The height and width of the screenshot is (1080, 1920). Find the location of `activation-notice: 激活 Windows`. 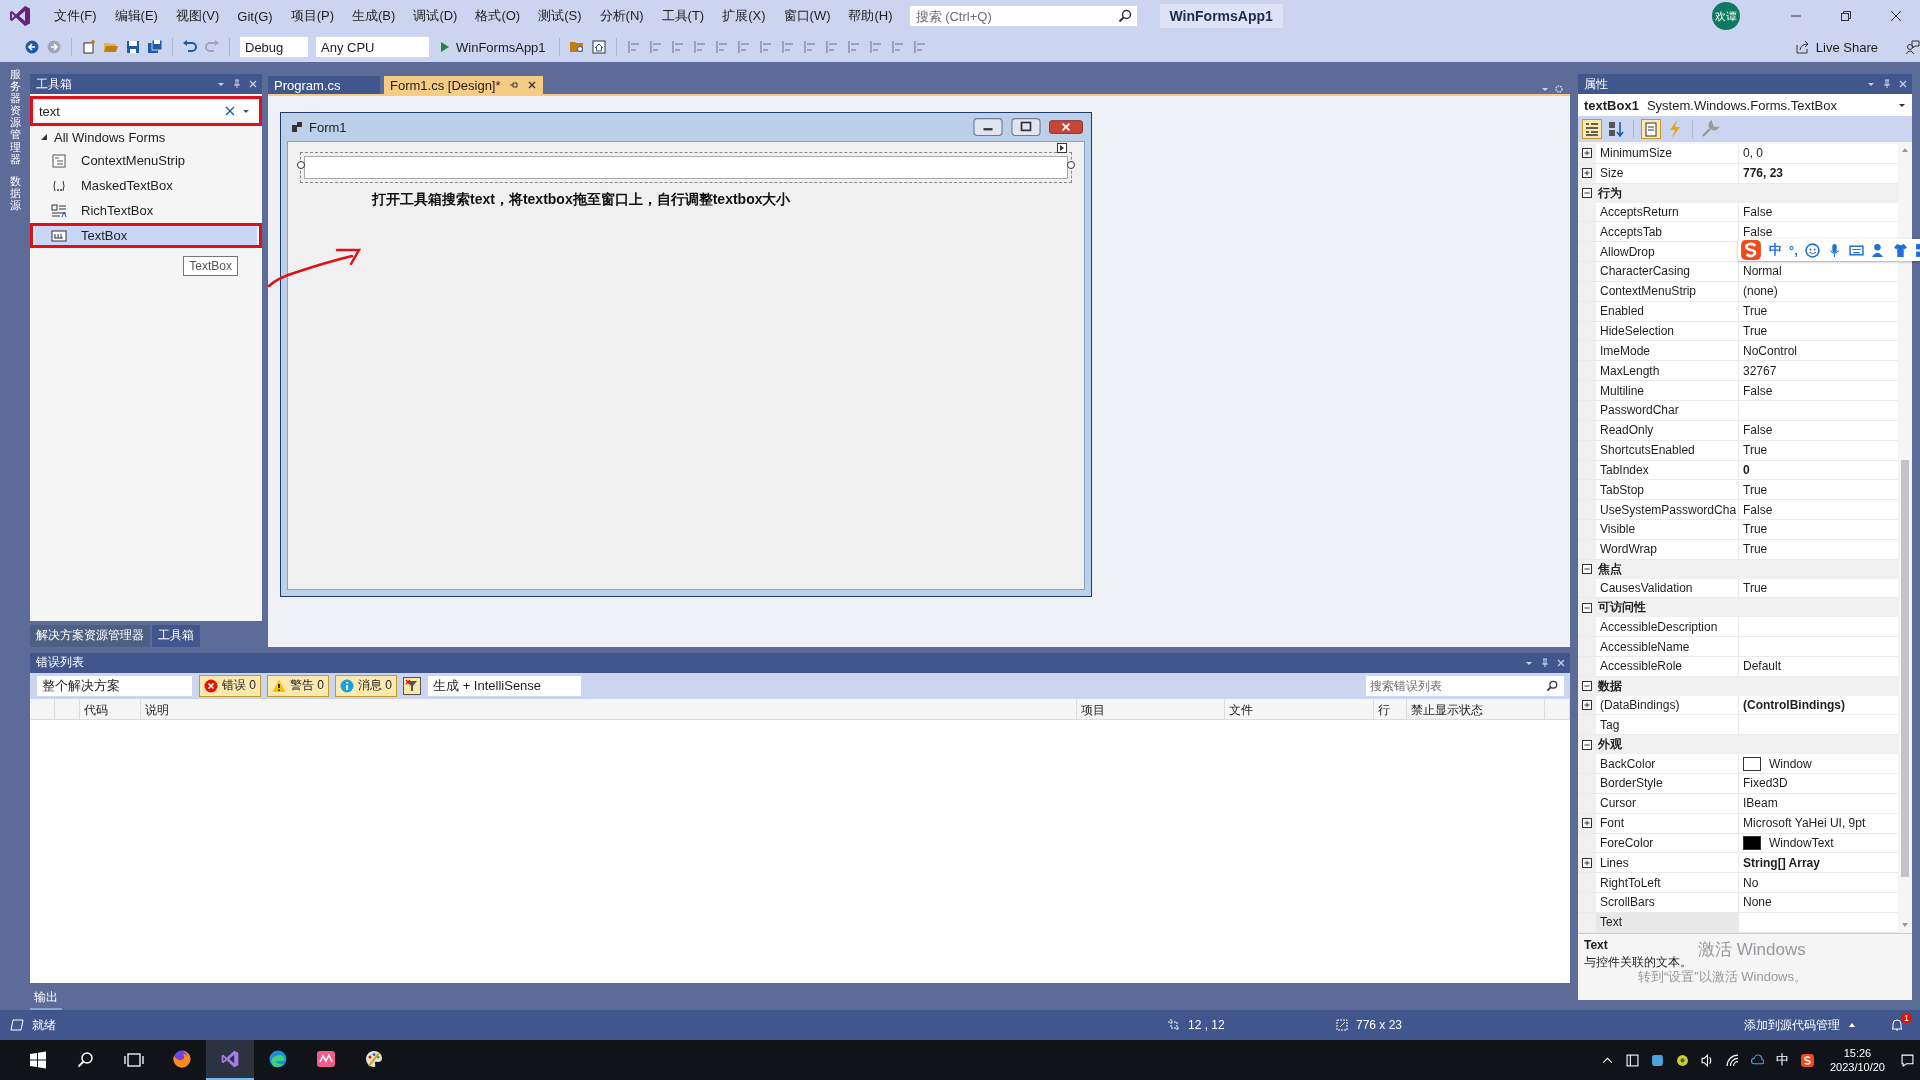

activation-notice: 激活 Windows is located at coordinates (1752, 950).